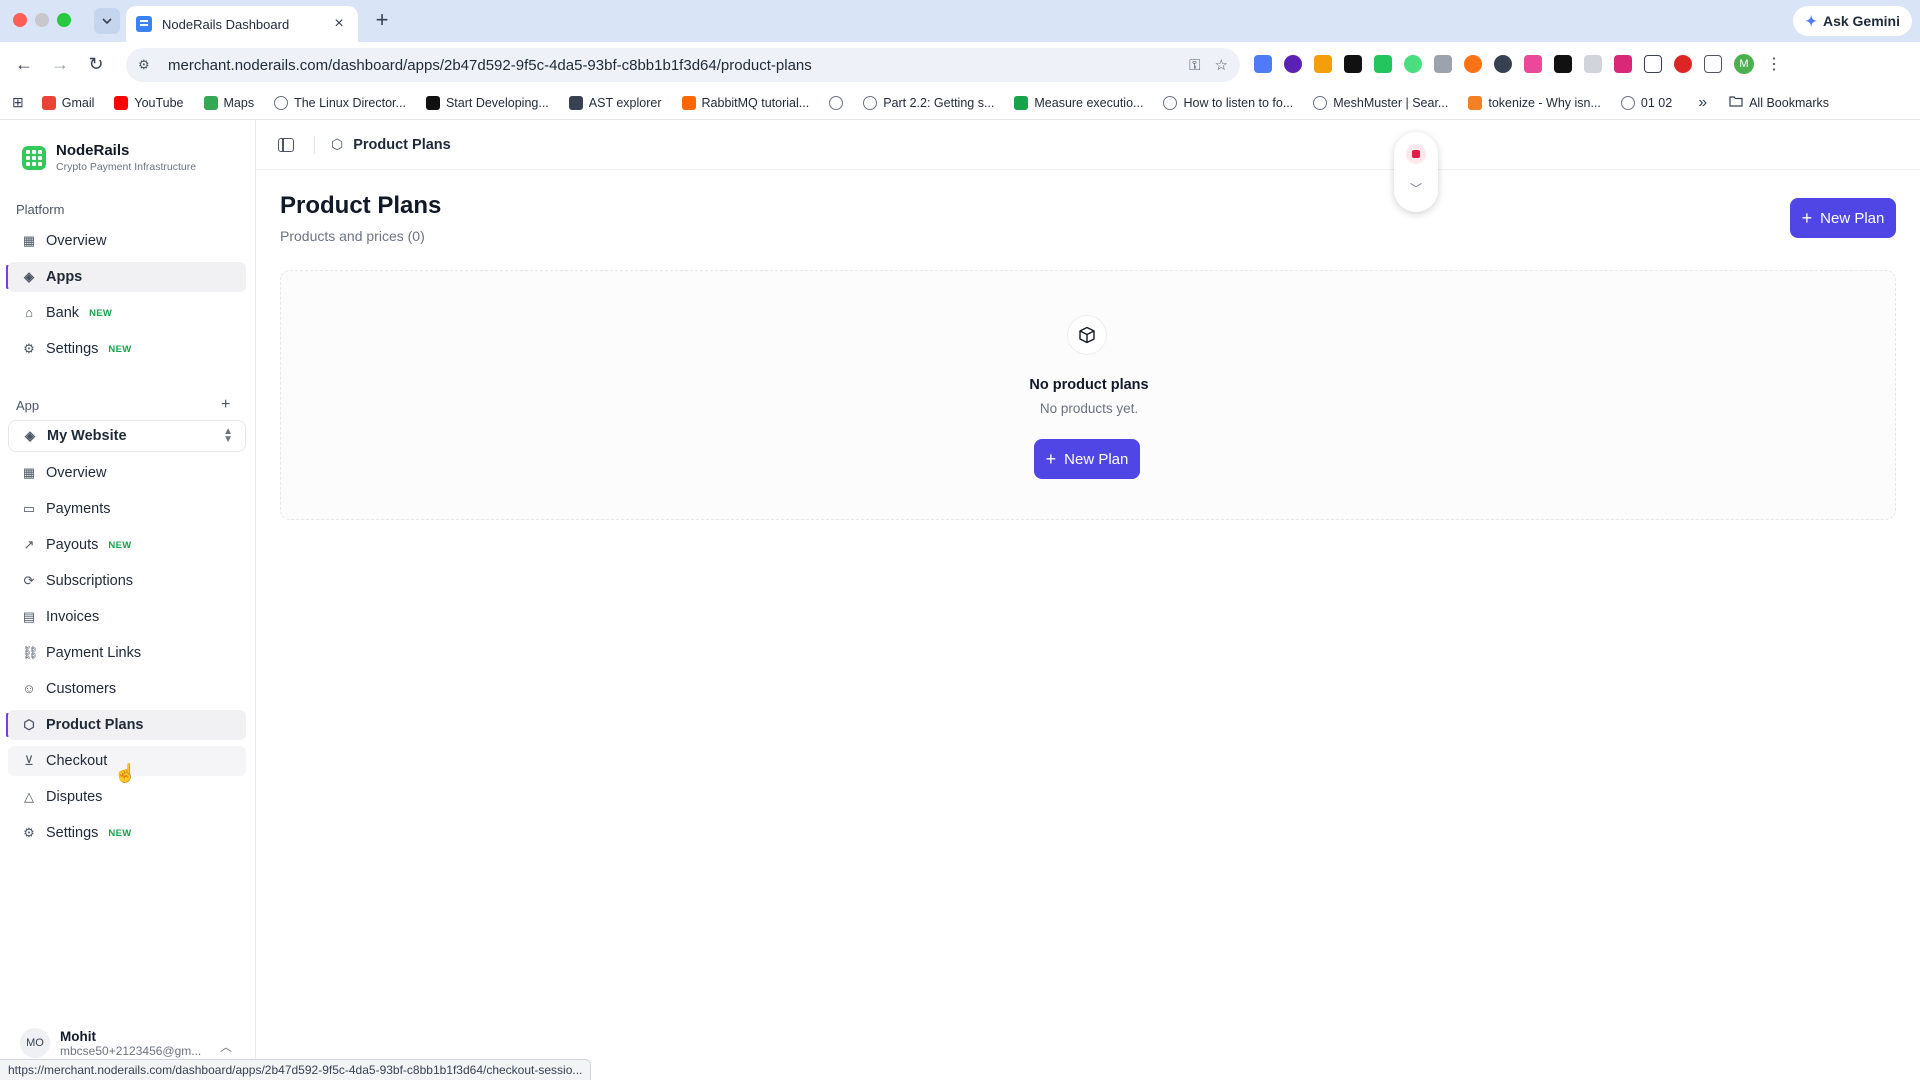 Image resolution: width=1920 pixels, height=1080 pixels. What do you see at coordinates (149, 102) in the screenshot?
I see `bookmark-item: YouTube` at bounding box center [149, 102].